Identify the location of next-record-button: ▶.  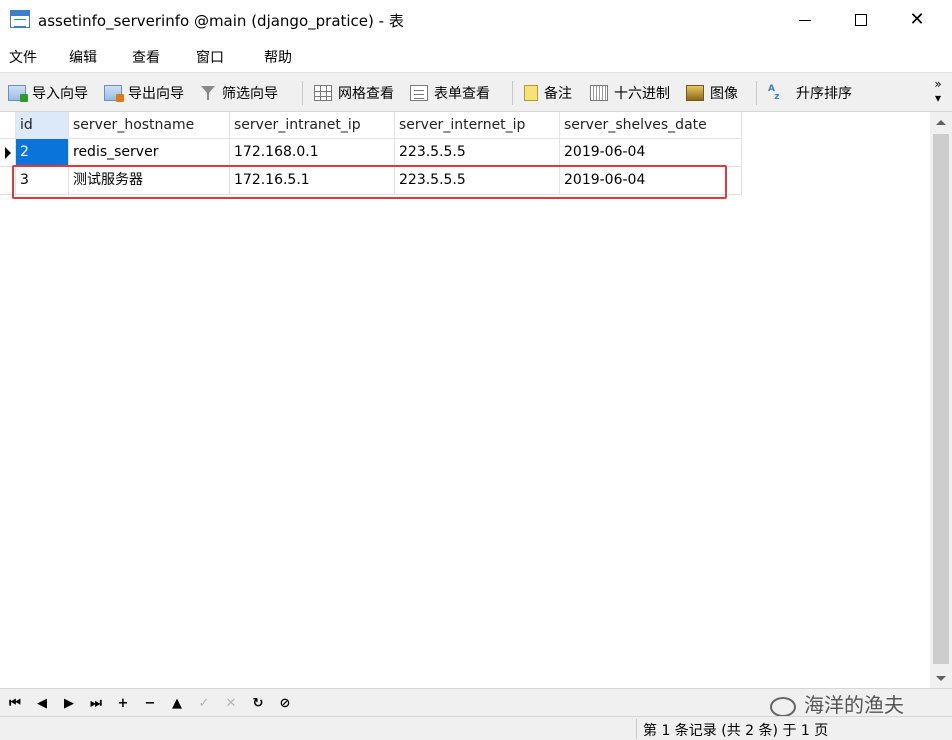
(69, 703).